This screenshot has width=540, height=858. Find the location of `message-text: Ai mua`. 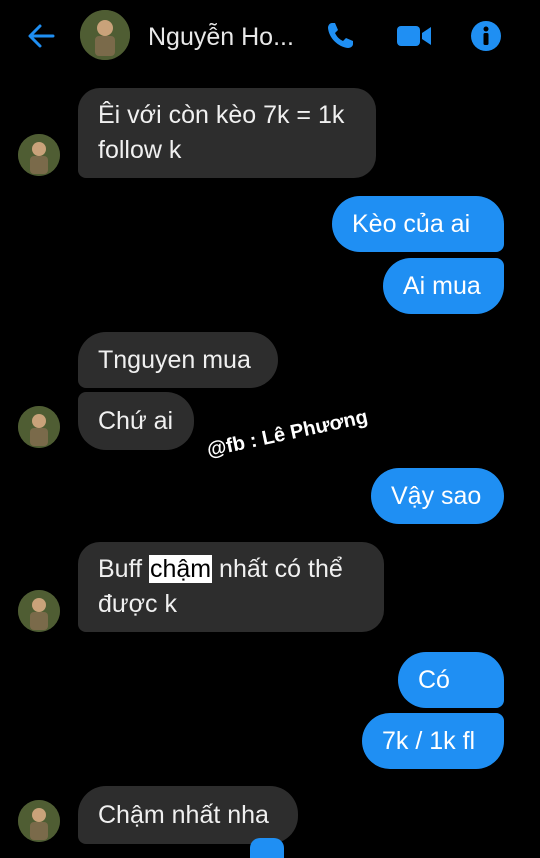

message-text: Ai mua is located at coordinates (442, 286).